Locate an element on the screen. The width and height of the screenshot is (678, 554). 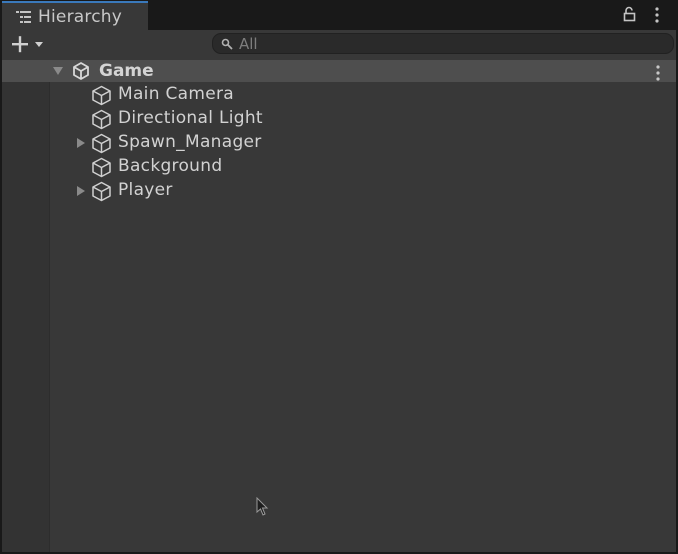
hierarchy-item-background: Background is located at coordinates (339, 167).